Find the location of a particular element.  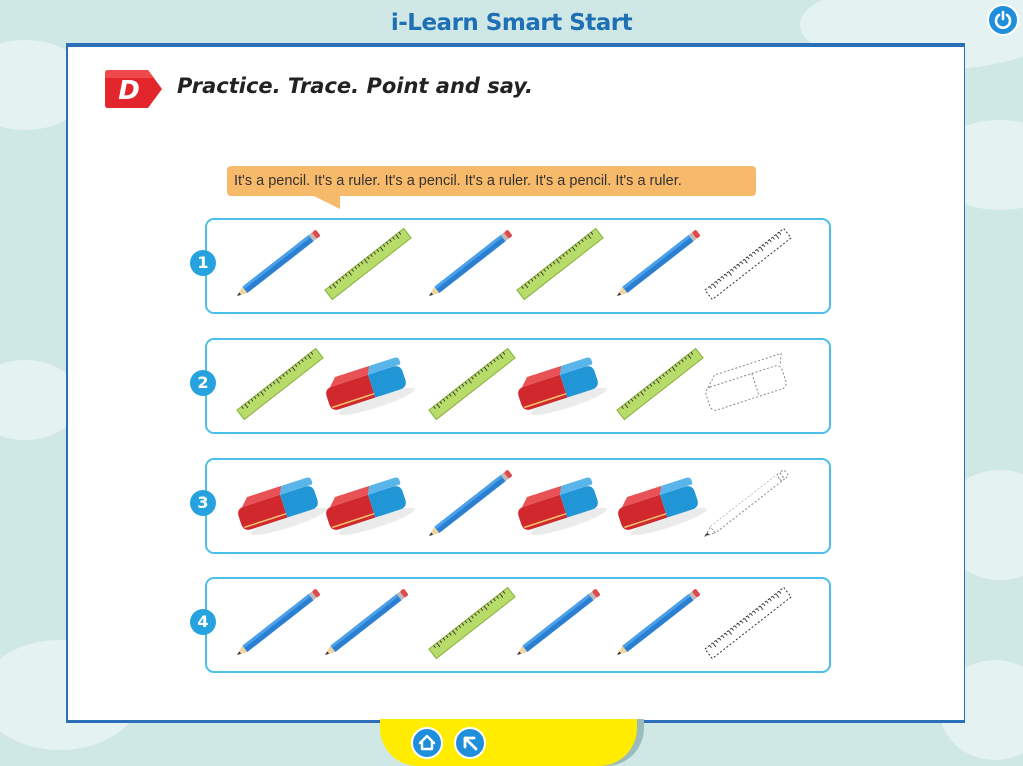

pencil-trace-drawing is located at coordinates (750, 506).